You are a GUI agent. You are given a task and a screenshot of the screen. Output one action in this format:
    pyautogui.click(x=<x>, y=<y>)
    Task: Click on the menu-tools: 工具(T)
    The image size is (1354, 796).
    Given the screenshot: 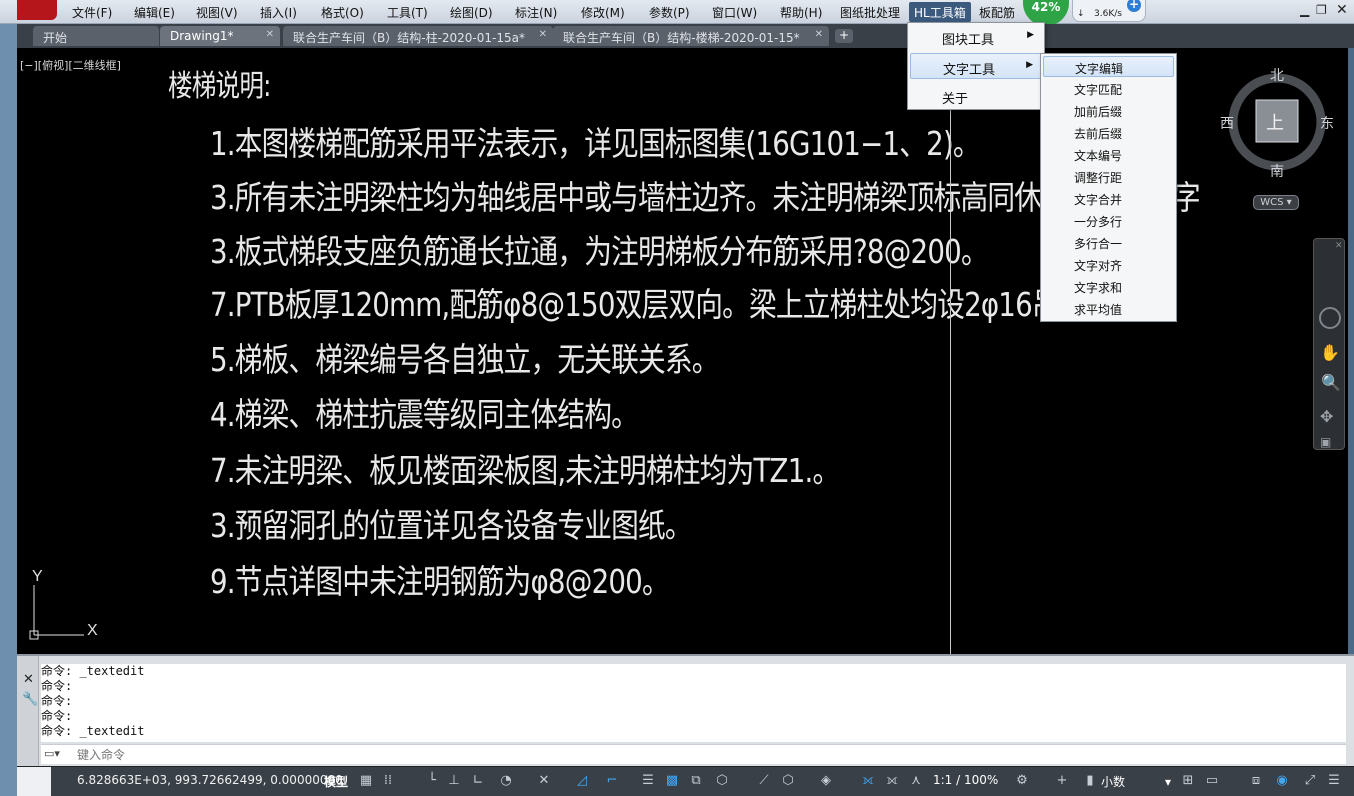 What is the action you would take?
    pyautogui.click(x=407, y=12)
    